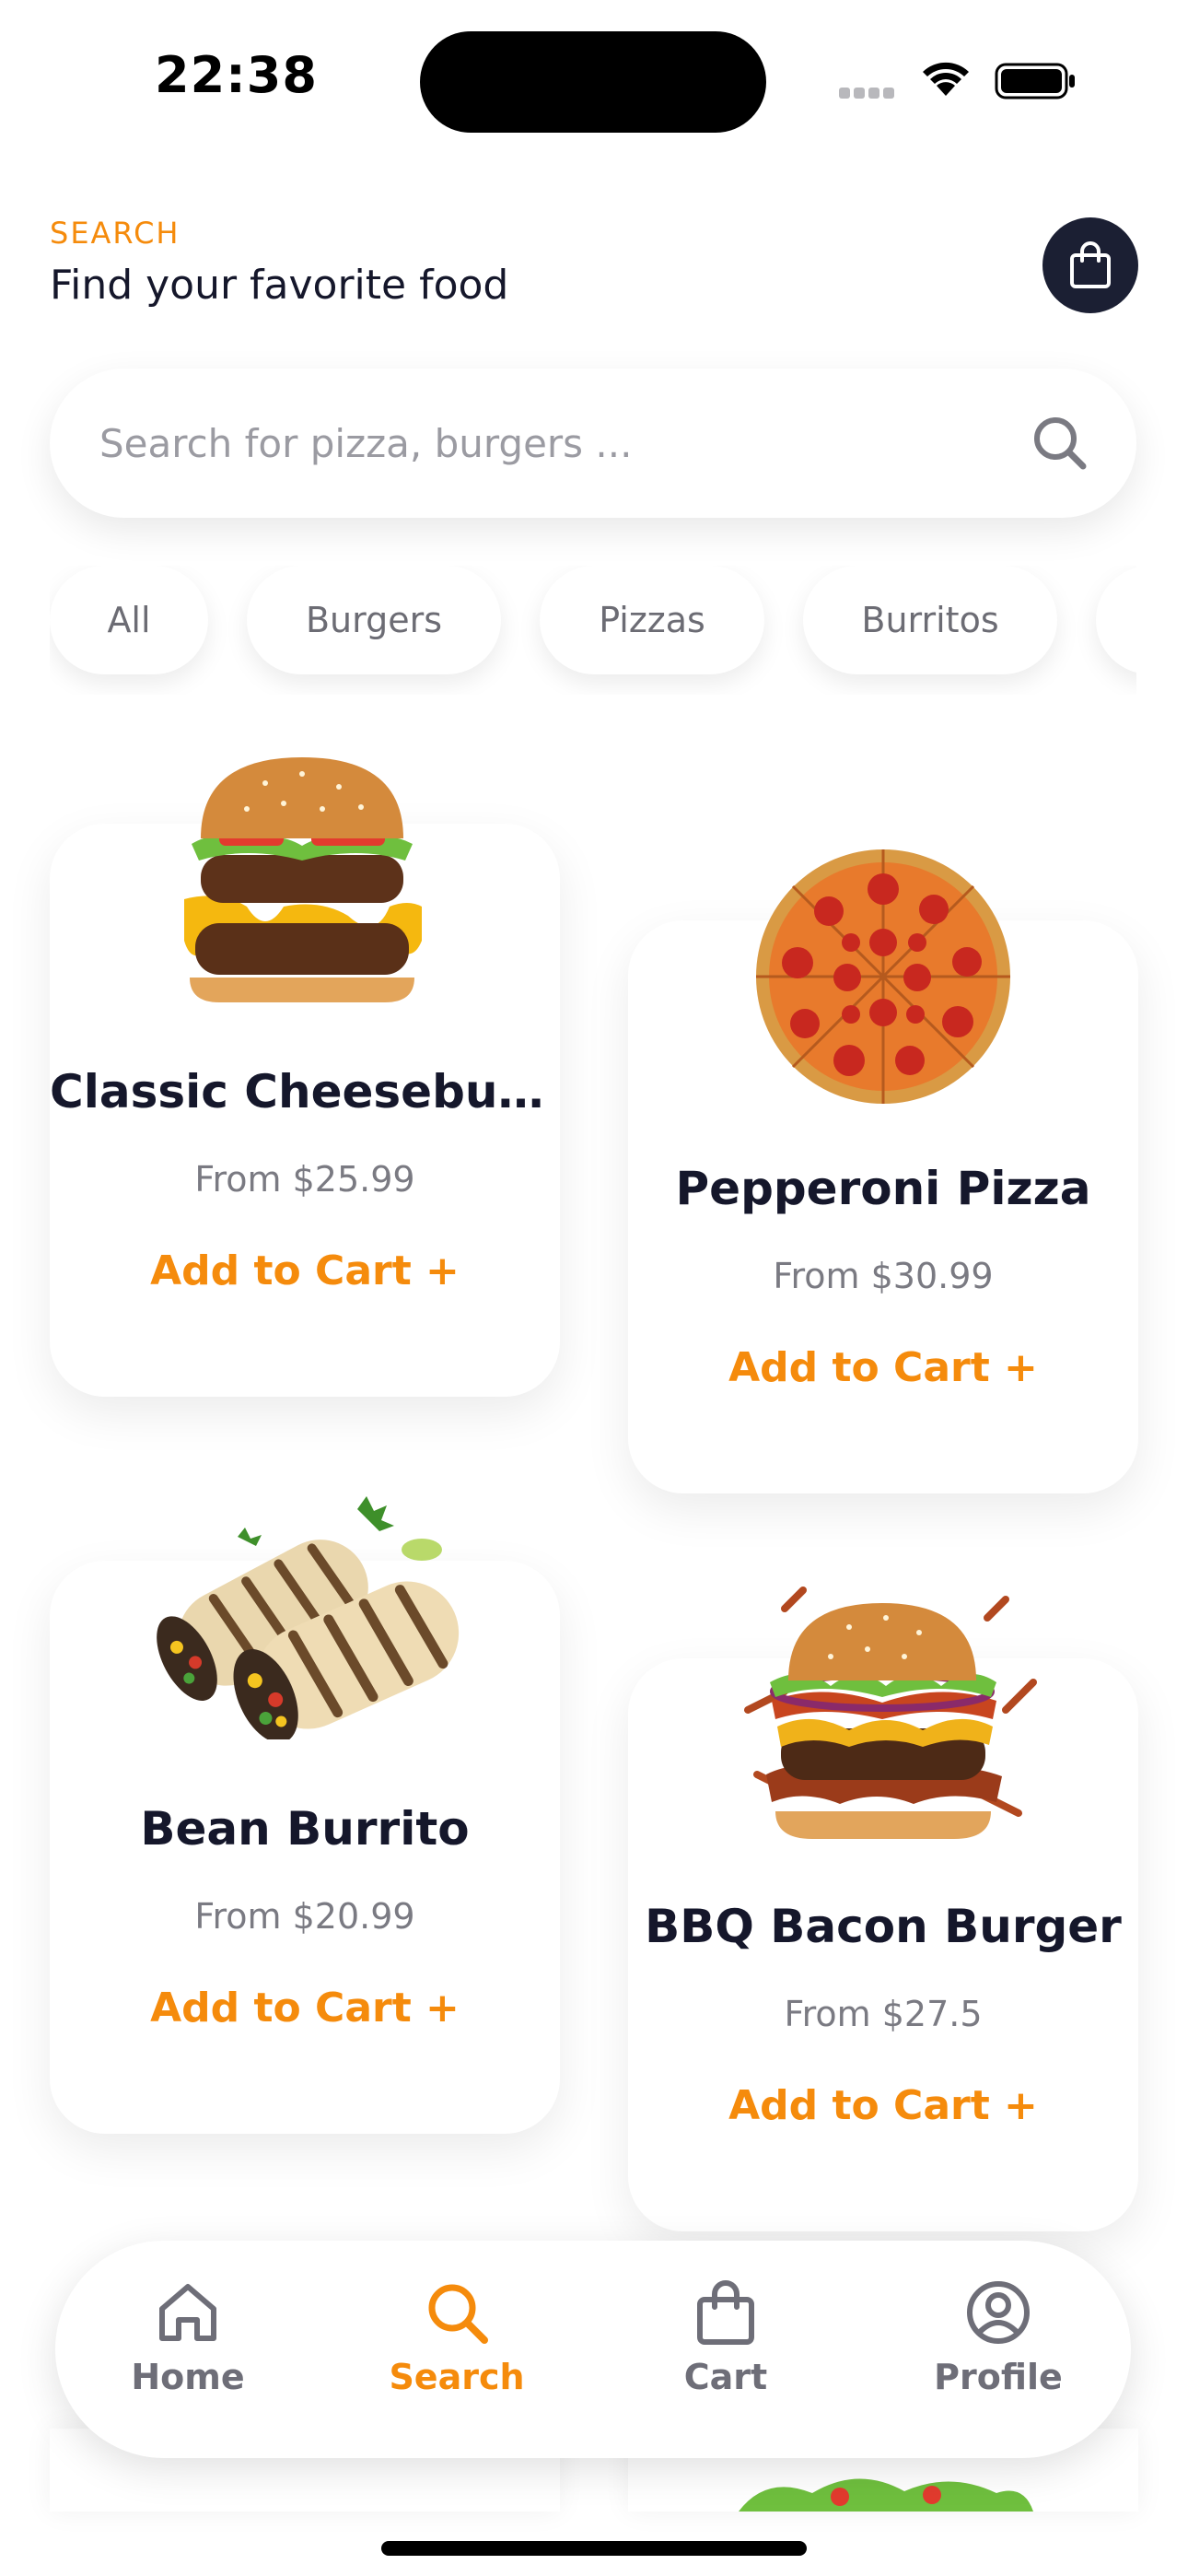  I want to click on bbq-bacon-burger-image, so click(890, 1713).